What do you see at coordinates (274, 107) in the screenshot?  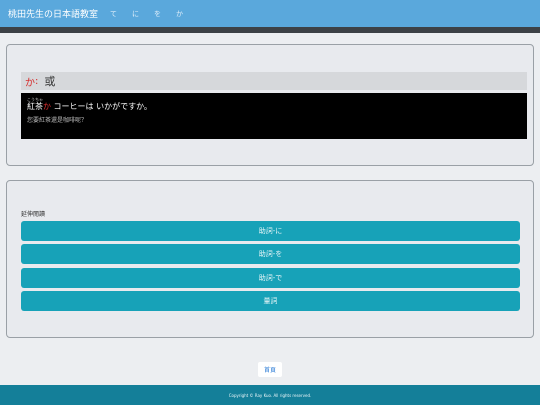 I see `example-sentence: 紅茶か コーヒーは いかがですか。` at bounding box center [274, 107].